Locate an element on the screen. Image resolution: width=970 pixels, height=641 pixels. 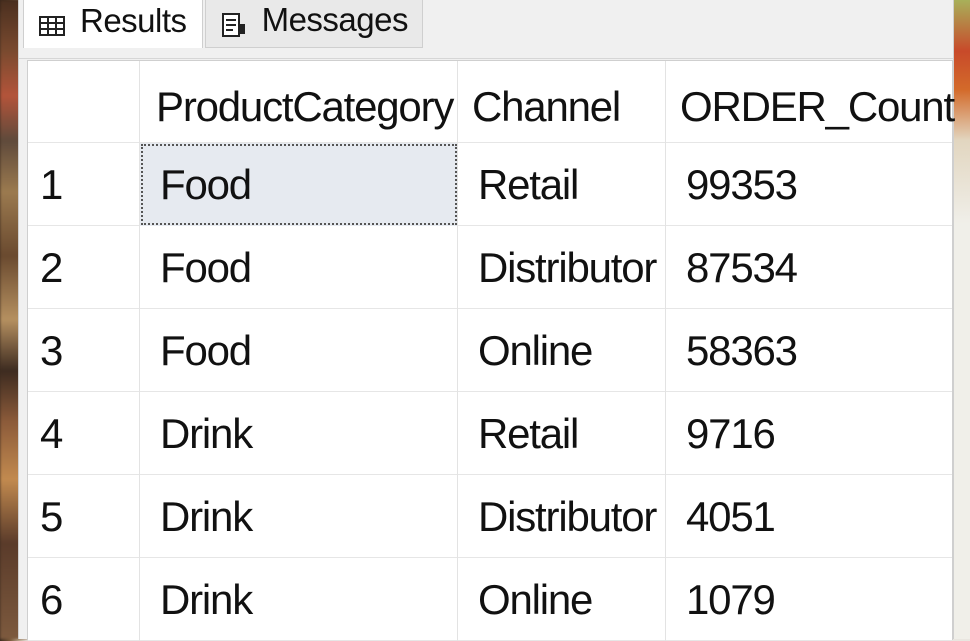
table-row: 2 Food Distributor 87534 is located at coordinates (490, 267).